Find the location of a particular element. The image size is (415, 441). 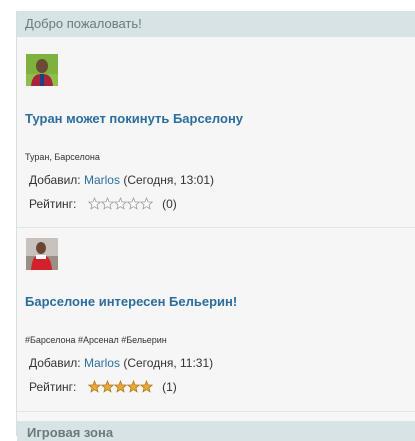

news-time: (Сегодня, 11:31) is located at coordinates (168, 363).